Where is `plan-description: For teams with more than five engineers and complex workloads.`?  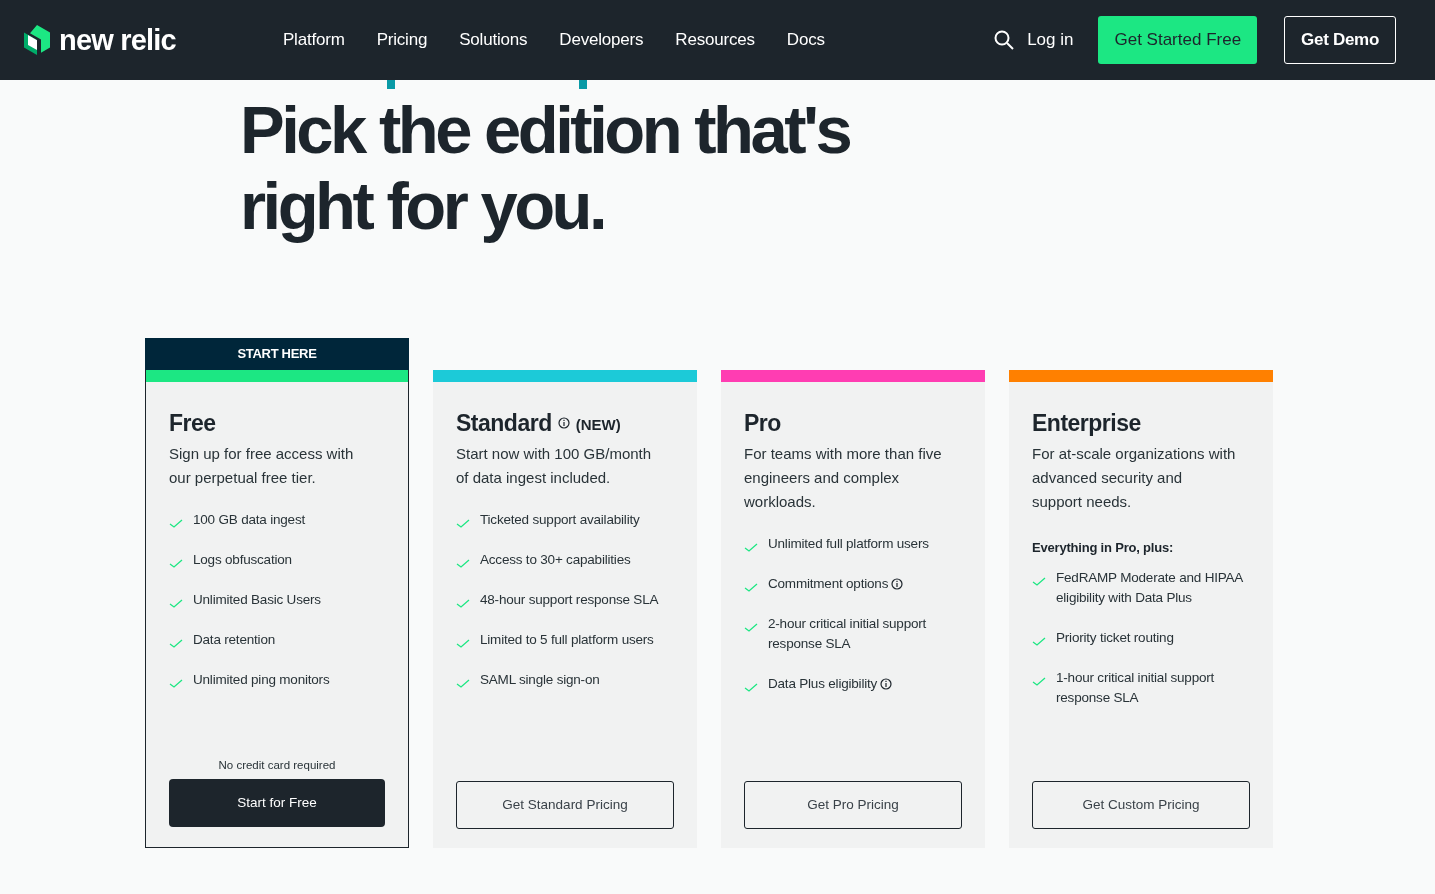 plan-description: For teams with more than five engineers and complex workloads. is located at coordinates (843, 478).